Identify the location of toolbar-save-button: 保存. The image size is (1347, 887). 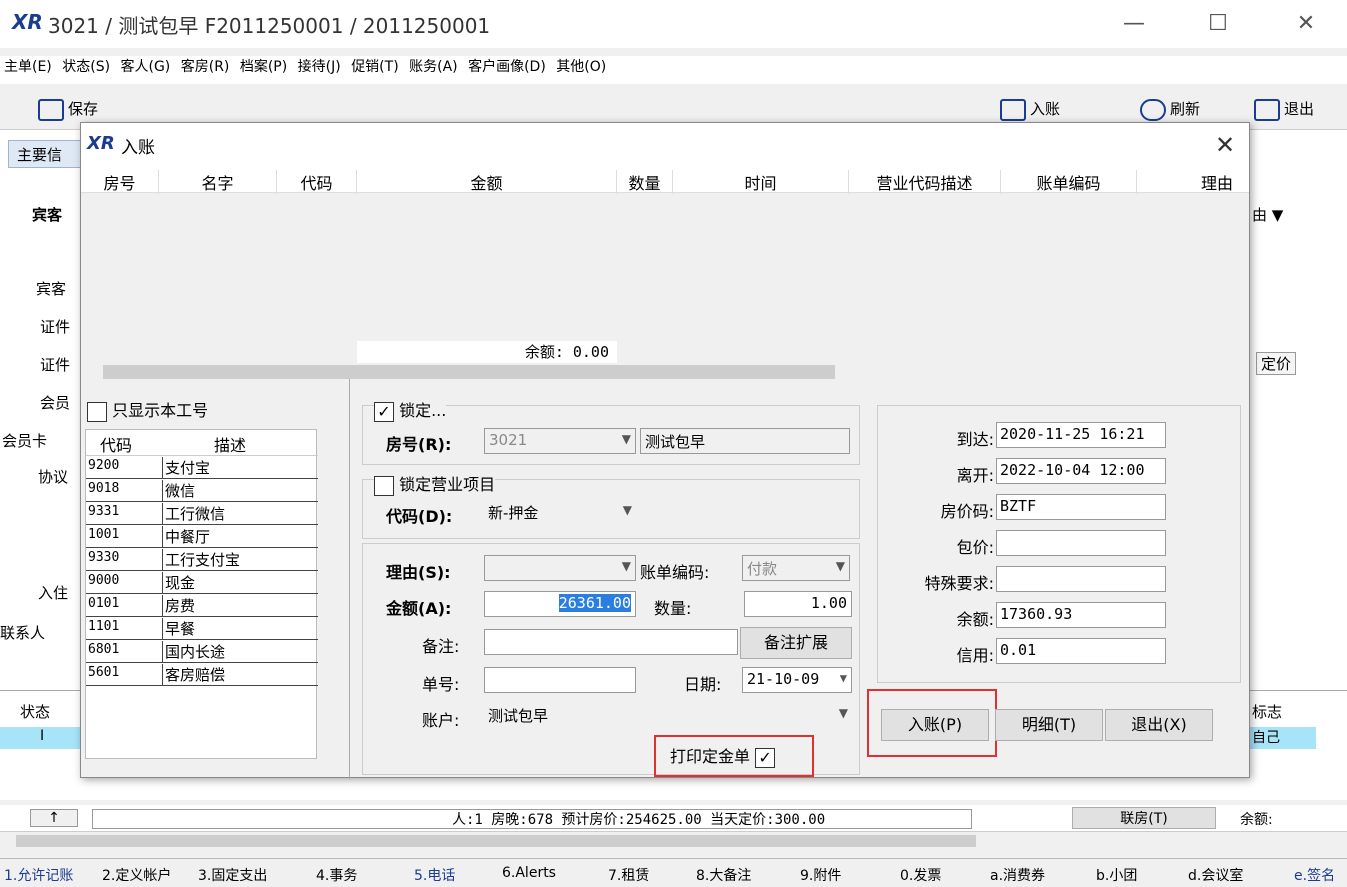
(68, 109).